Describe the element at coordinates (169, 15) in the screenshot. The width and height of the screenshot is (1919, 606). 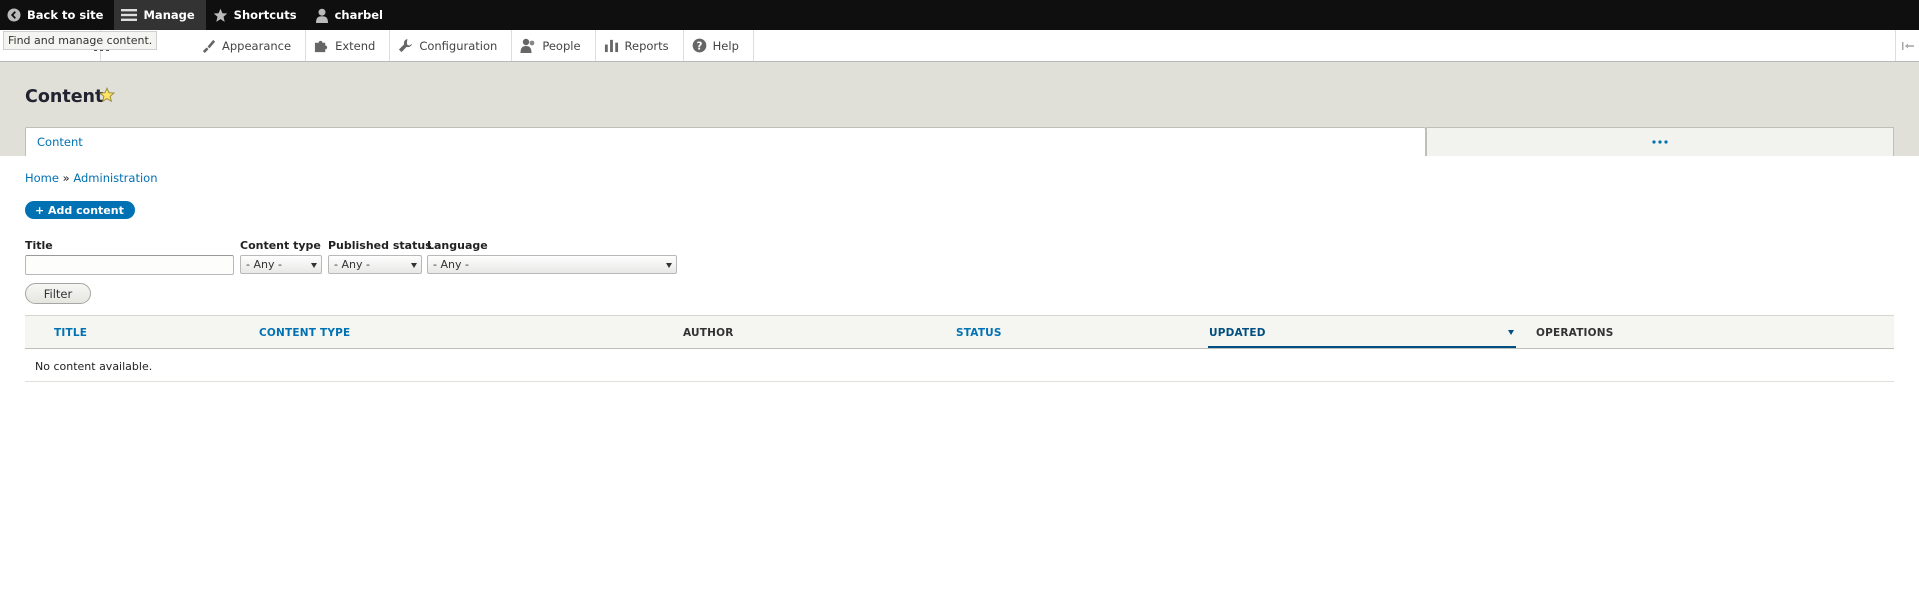
I see `manage-label: Manage` at that location.